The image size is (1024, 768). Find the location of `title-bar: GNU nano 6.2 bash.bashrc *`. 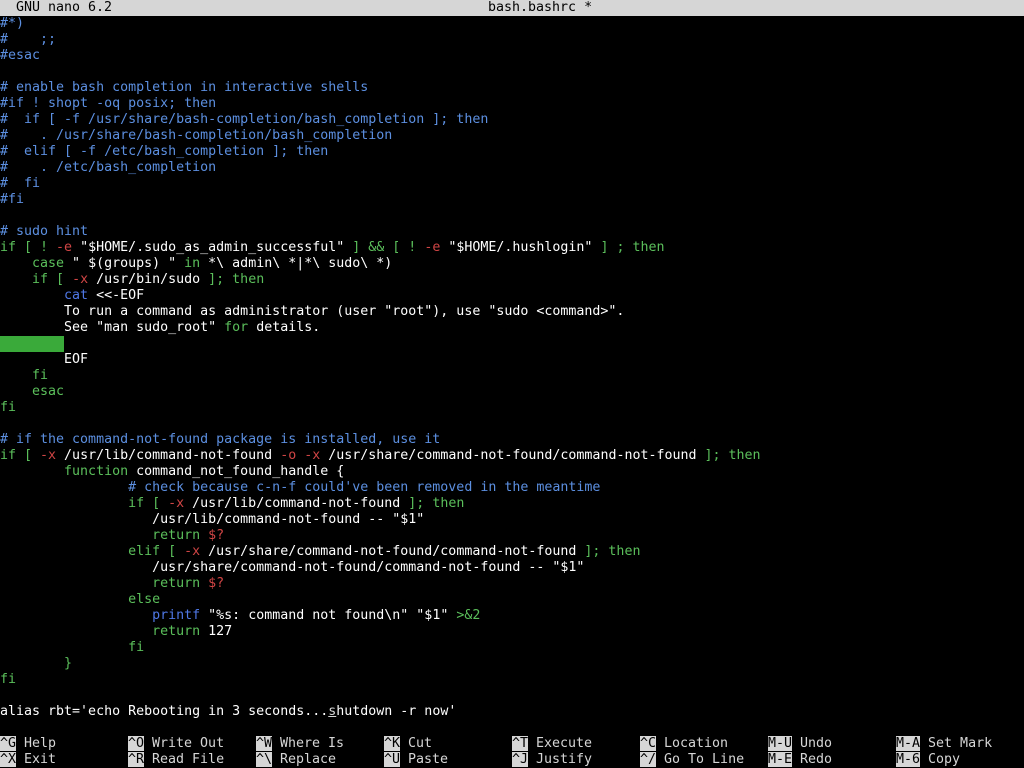

title-bar: GNU nano 6.2 bash.bashrc * is located at coordinates (512, 8).